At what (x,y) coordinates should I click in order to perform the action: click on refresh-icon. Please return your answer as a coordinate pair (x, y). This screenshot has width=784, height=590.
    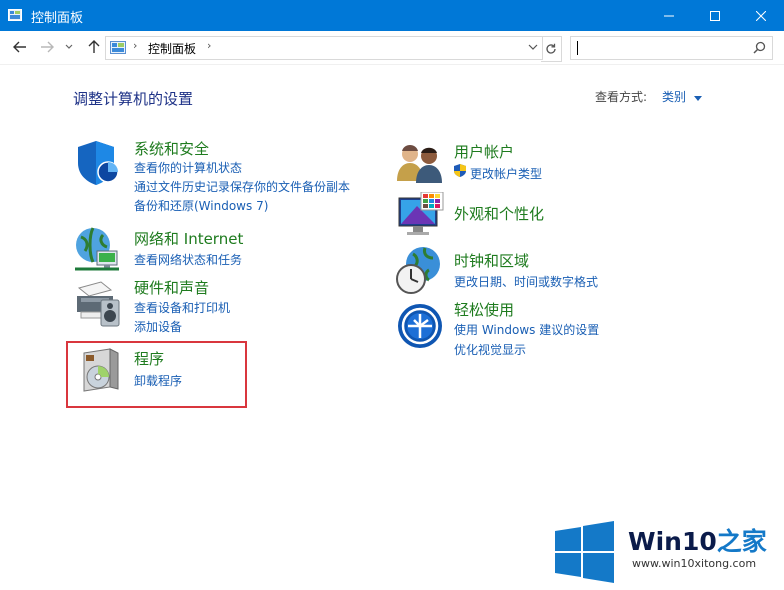
    Looking at the image, I should click on (551, 48).